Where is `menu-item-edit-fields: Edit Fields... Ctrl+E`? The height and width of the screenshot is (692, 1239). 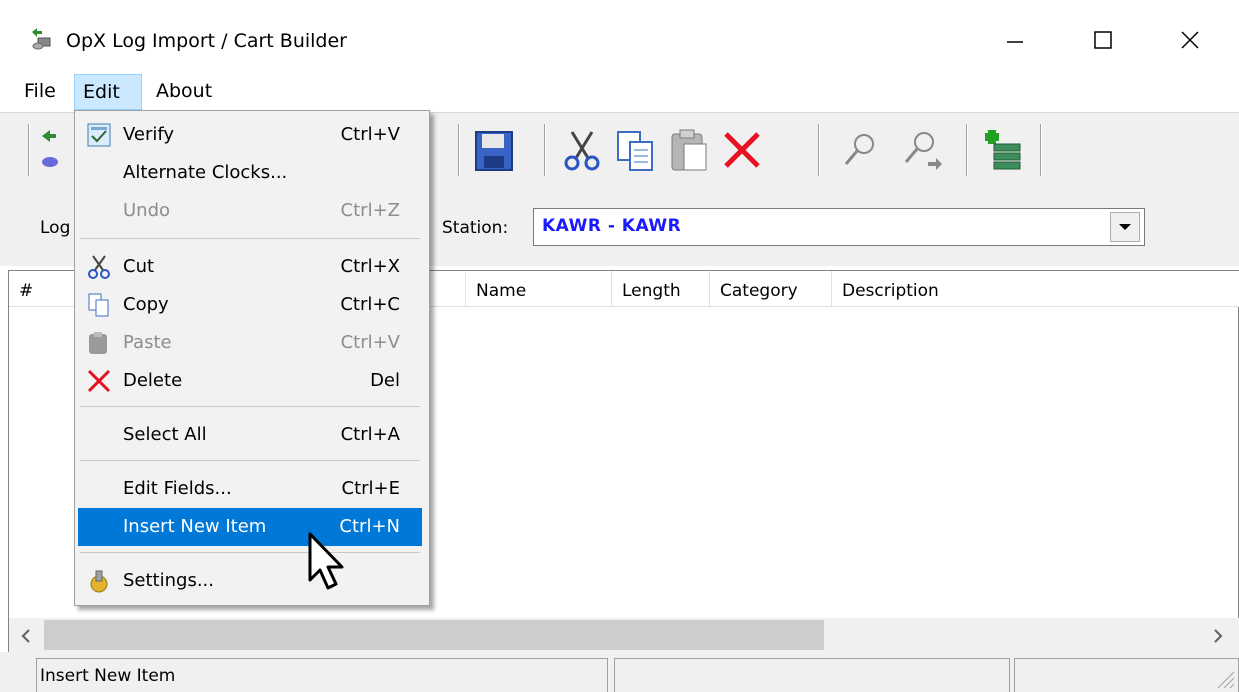 menu-item-edit-fields: Edit Fields... Ctrl+E is located at coordinates (250, 489).